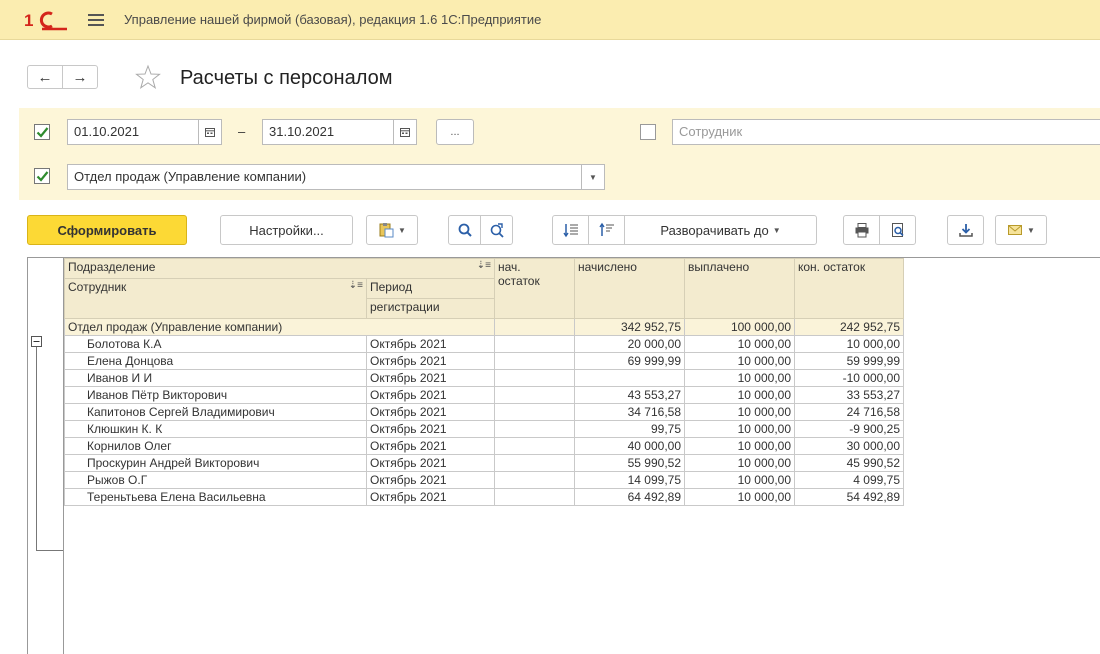 The width and height of the screenshot is (1100, 654). I want to click on expand-to-button: Разворачивать до ▼, so click(720, 230).